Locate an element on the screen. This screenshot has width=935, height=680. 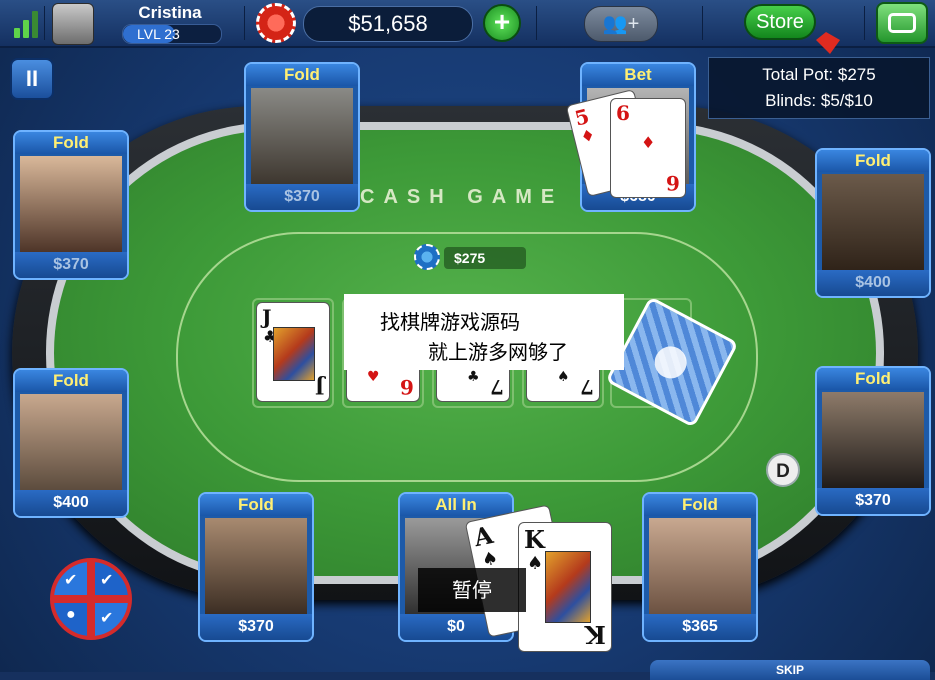
overlay-line-2: 就上游多网够了 is located at coordinates (498, 352).